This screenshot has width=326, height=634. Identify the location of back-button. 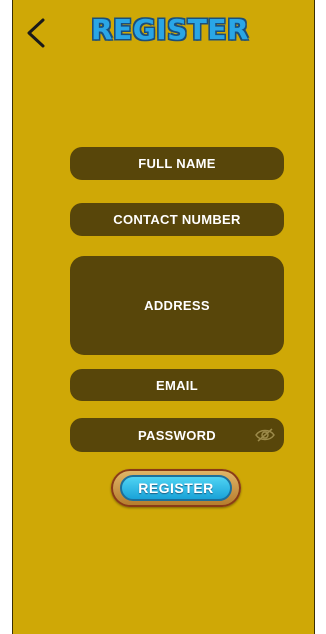
(36, 33).